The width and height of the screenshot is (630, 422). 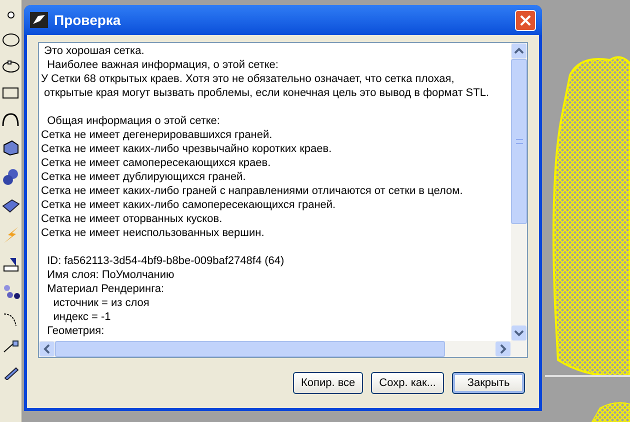 I want to click on scroll-up-button, so click(x=519, y=51).